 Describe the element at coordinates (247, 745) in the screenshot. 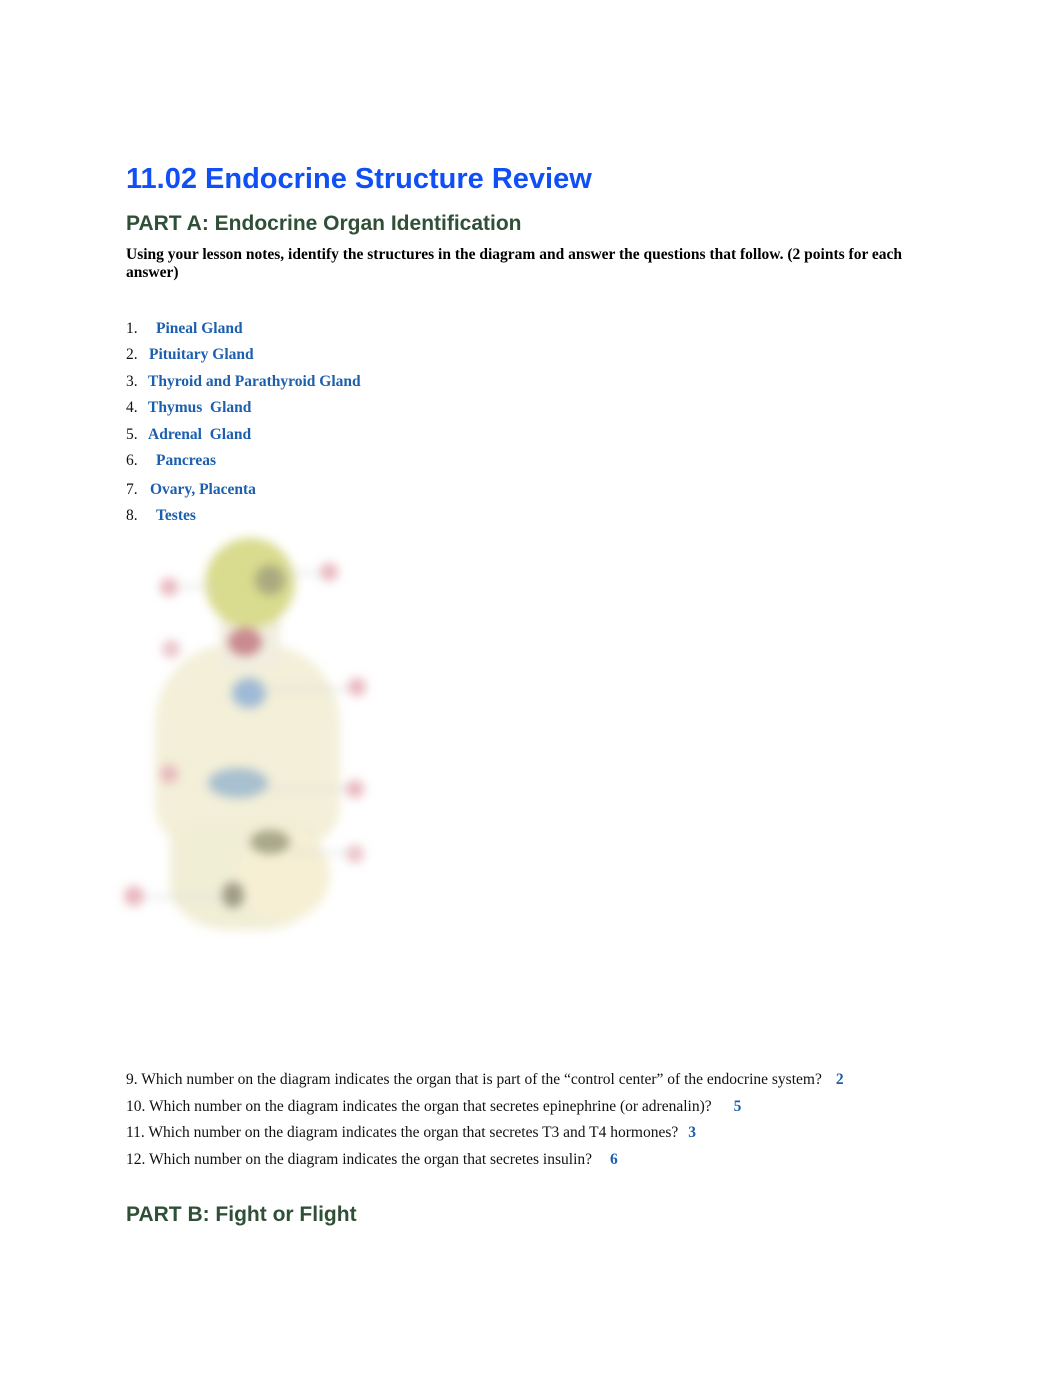

I see `diagram-torso` at that location.